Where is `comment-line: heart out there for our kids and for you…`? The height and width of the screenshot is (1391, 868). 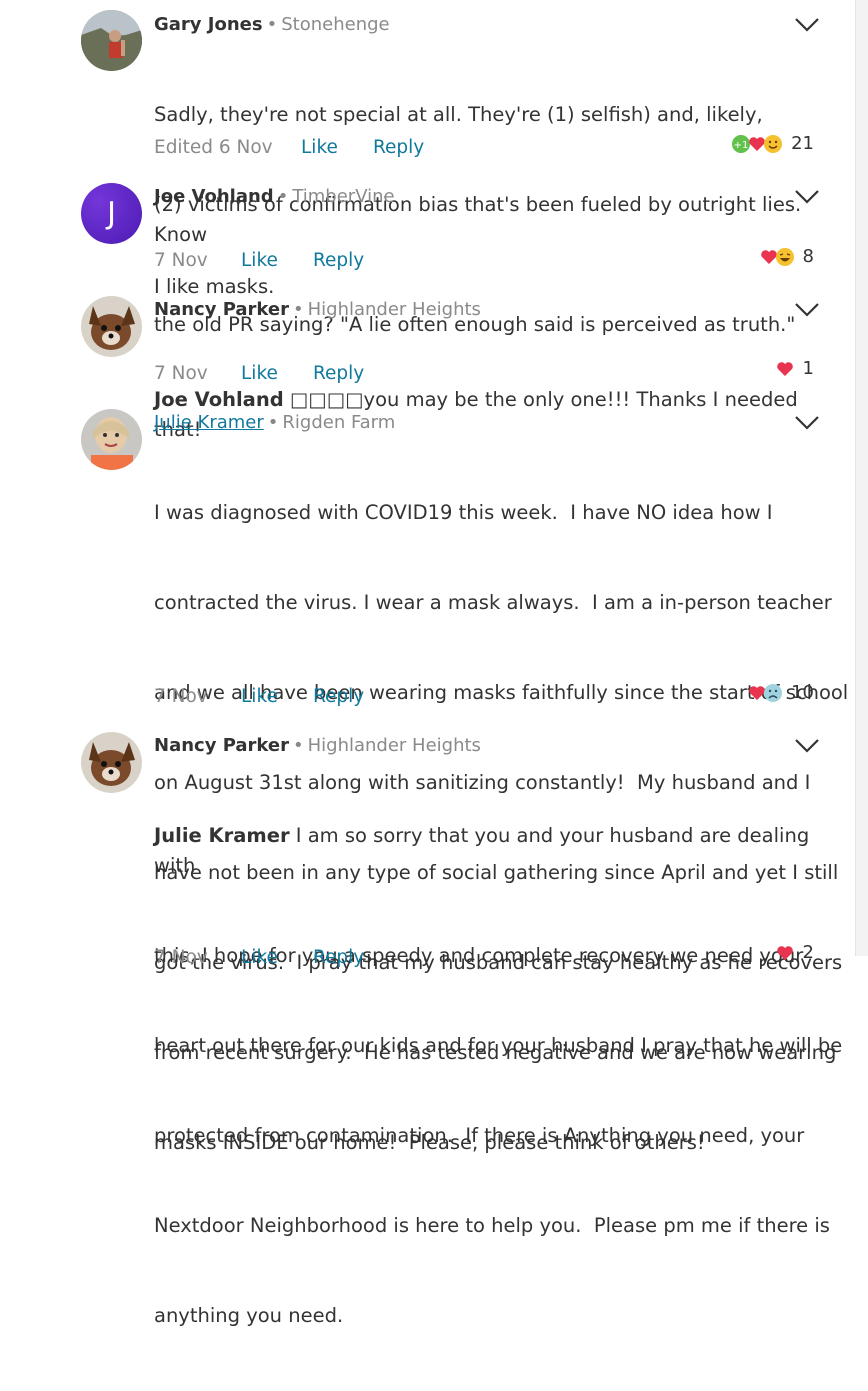
comment-line: heart out there for our kids and for you… is located at coordinates (498, 1045).